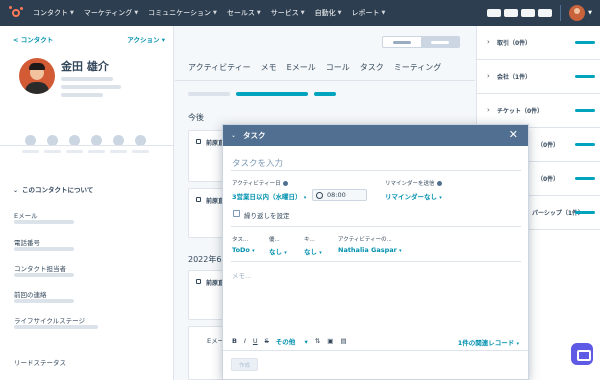 The width and height of the screenshot is (600, 380). Describe the element at coordinates (370, 250) in the screenshot. I see `assignee-select: Nathalia Gaspar ▾` at that location.